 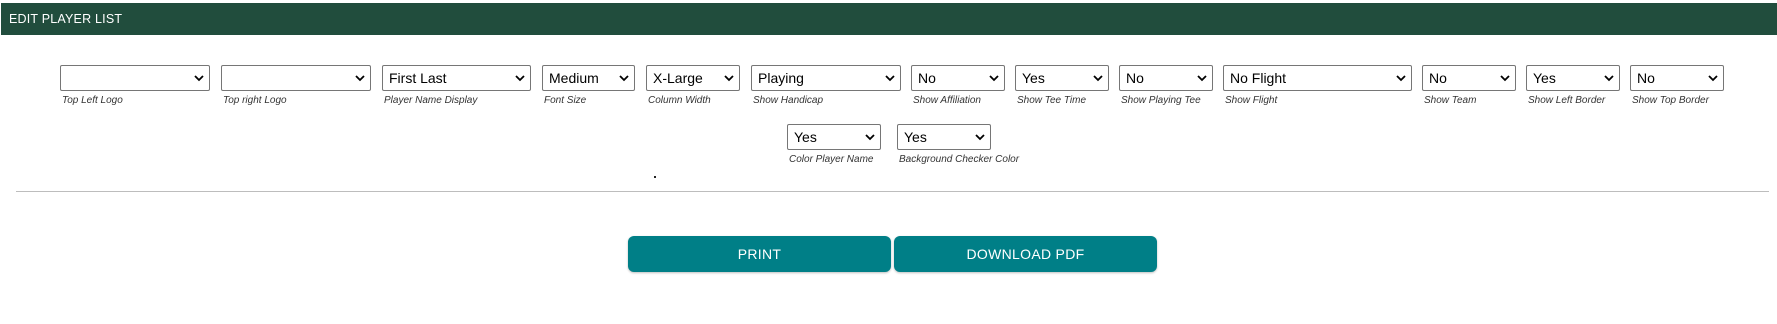 I want to click on player-name-display-label: Player Name Display, so click(x=431, y=100).